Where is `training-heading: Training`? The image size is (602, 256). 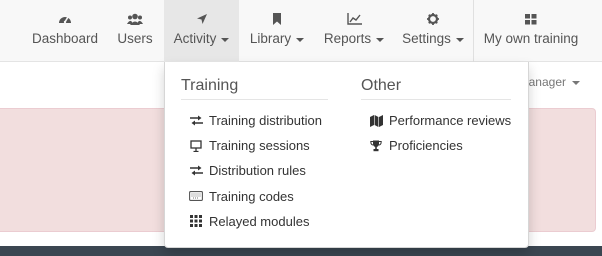
training-heading: Training is located at coordinates (254, 88).